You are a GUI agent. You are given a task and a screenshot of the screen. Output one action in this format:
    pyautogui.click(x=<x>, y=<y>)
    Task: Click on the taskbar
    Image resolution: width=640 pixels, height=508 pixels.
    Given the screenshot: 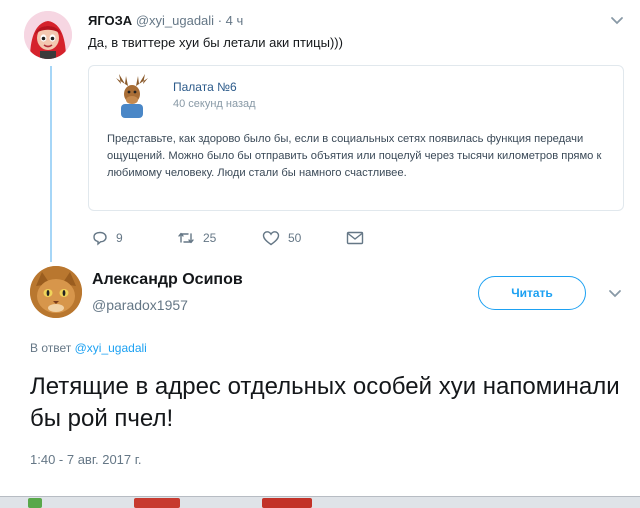 What is the action you would take?
    pyautogui.click(x=320, y=502)
    